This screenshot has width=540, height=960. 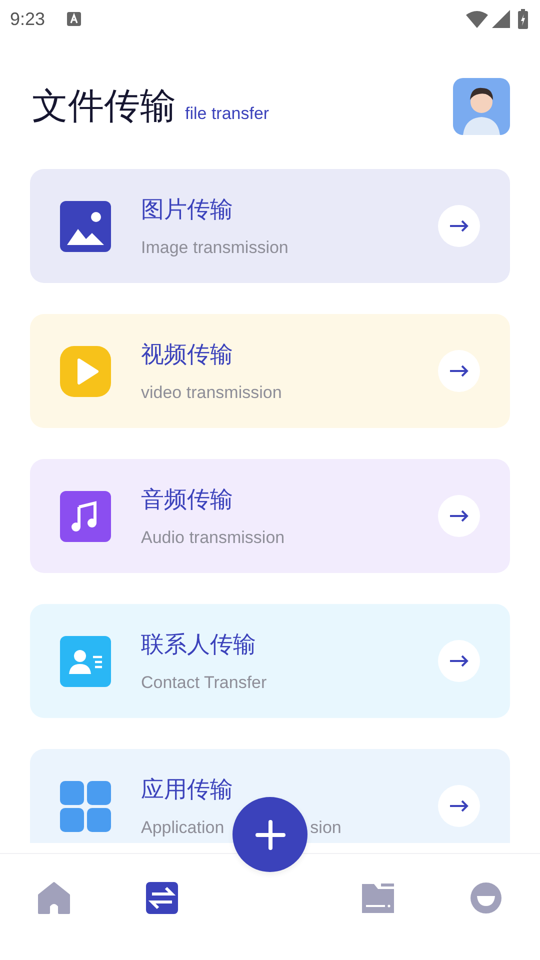 I want to click on transfer-card: 图片传输 Image transmission, so click(x=270, y=226).